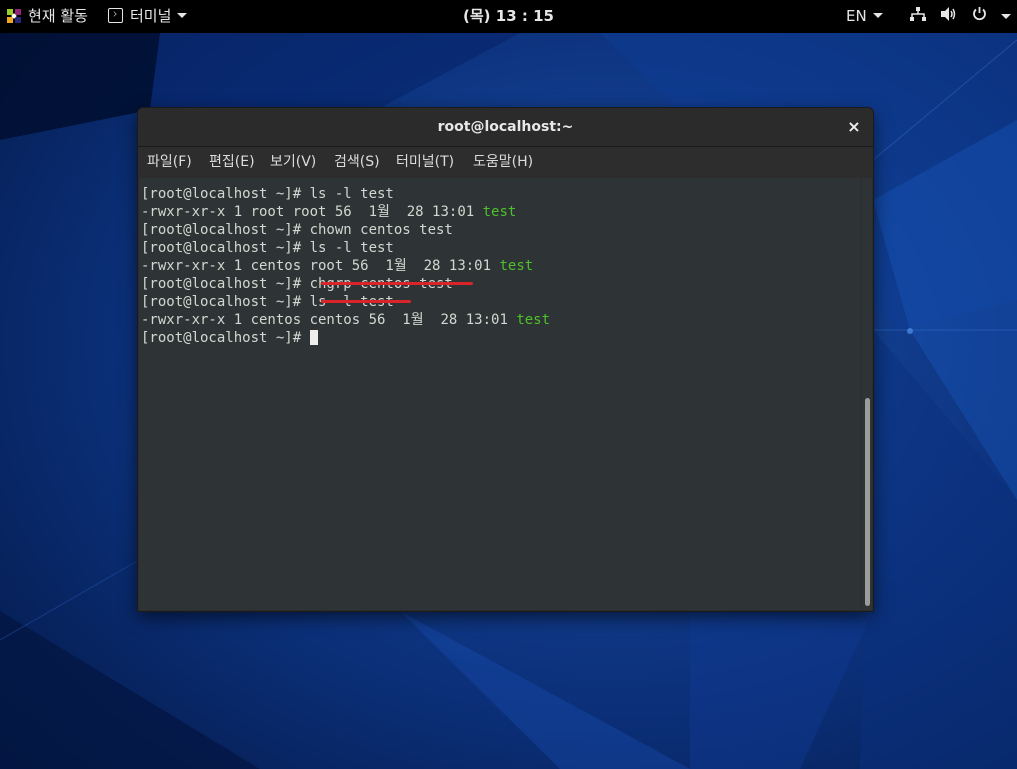 This screenshot has height=769, width=1017. Describe the element at coordinates (366, 301) in the screenshot. I see `annotation-underline-ls` at that location.